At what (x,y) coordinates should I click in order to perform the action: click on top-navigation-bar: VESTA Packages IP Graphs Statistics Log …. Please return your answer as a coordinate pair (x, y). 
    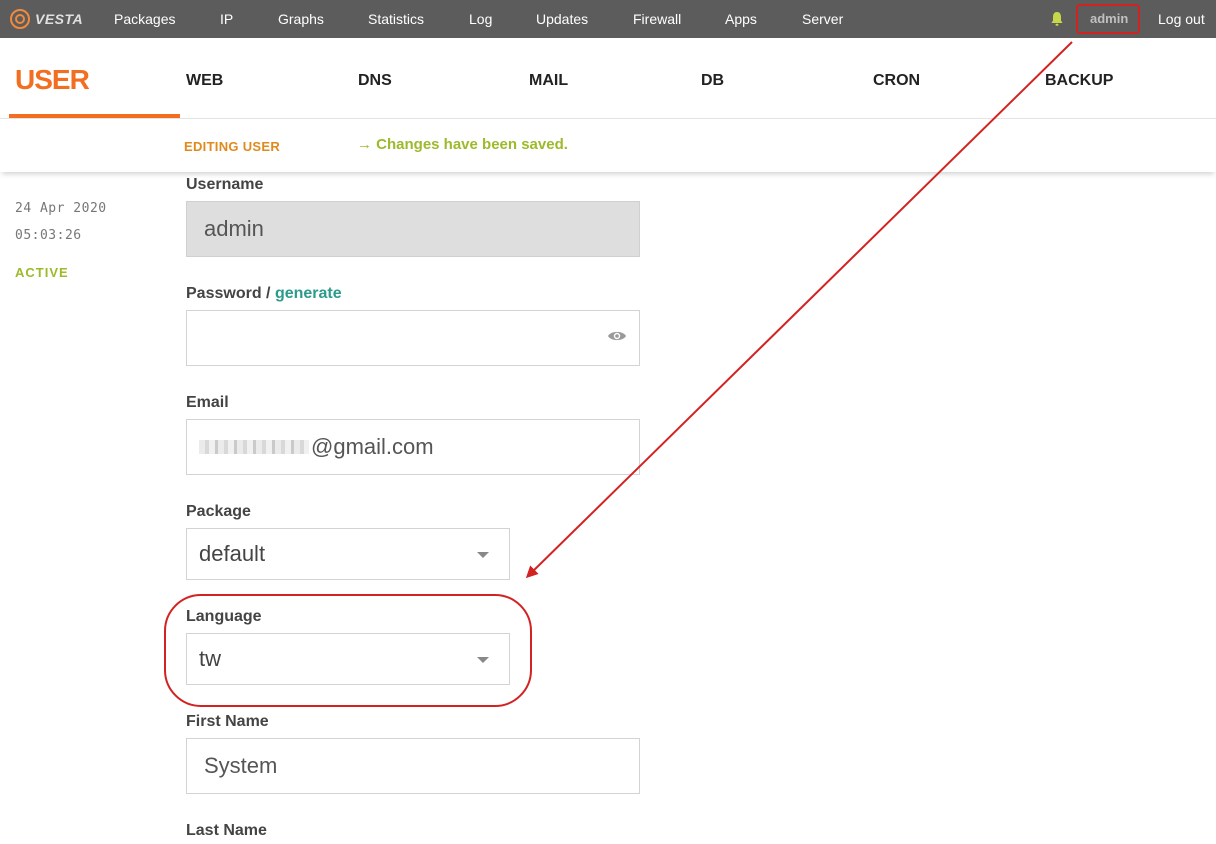
    Looking at the image, I should click on (608, 19).